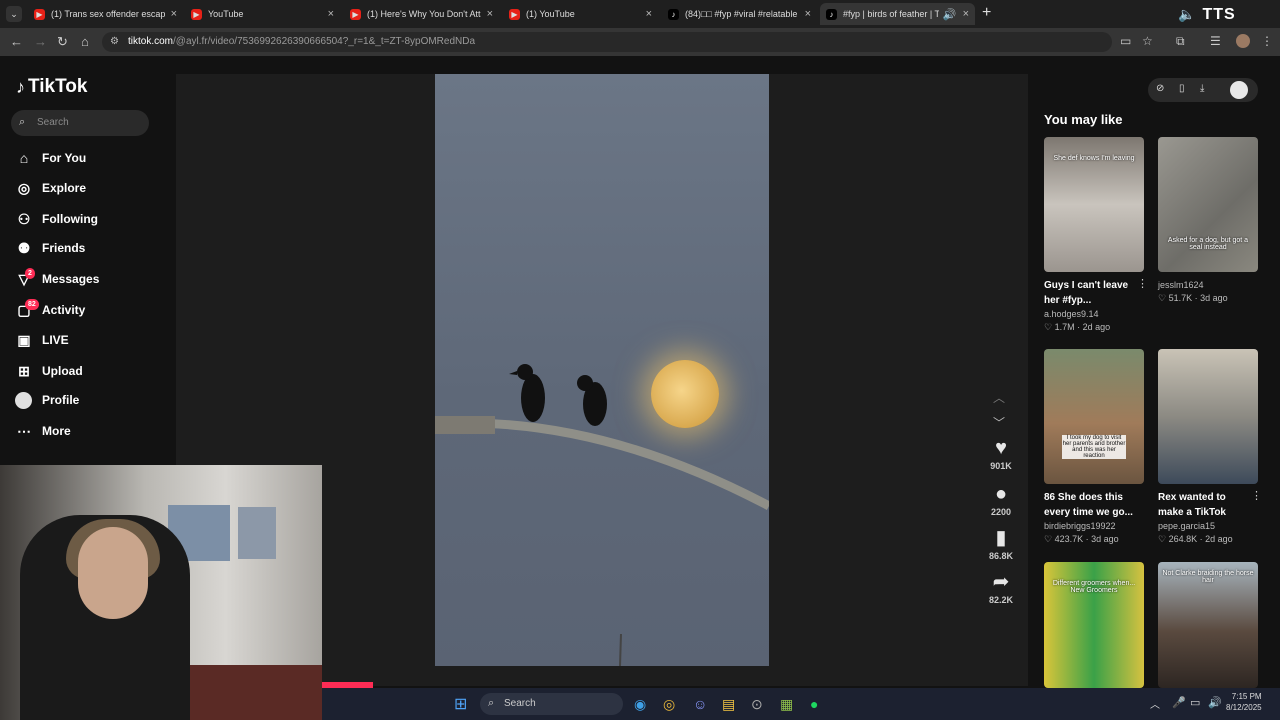  I want to click on video-thumbnail, so click(1208, 416).